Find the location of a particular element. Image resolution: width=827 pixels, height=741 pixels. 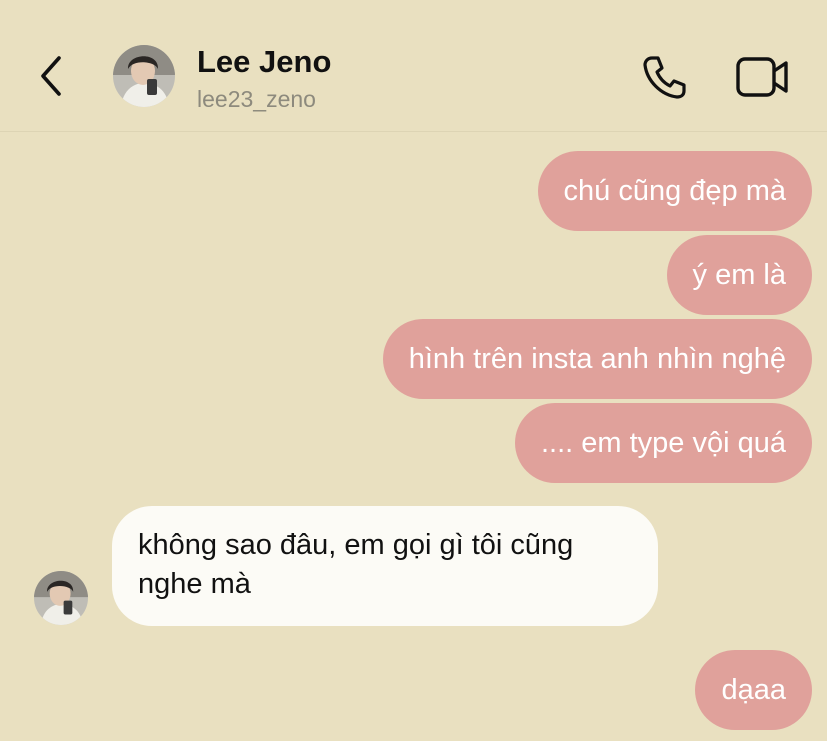

outgoing-message: .... em type vội quá is located at coordinates (663, 443).